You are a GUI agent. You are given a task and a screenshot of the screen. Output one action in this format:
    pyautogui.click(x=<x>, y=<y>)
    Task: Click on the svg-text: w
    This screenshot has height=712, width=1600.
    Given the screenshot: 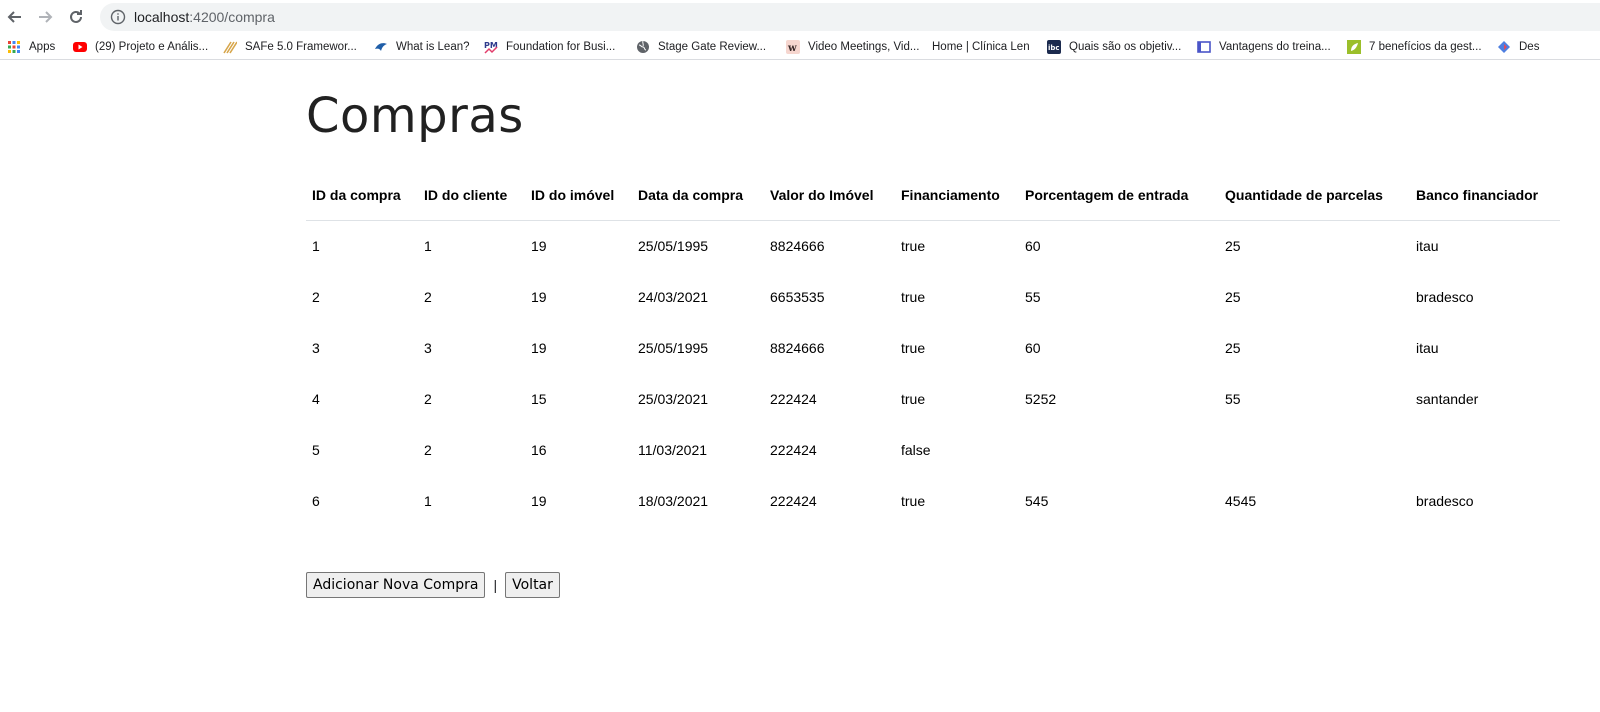 What is the action you would take?
    pyautogui.click(x=792, y=48)
    